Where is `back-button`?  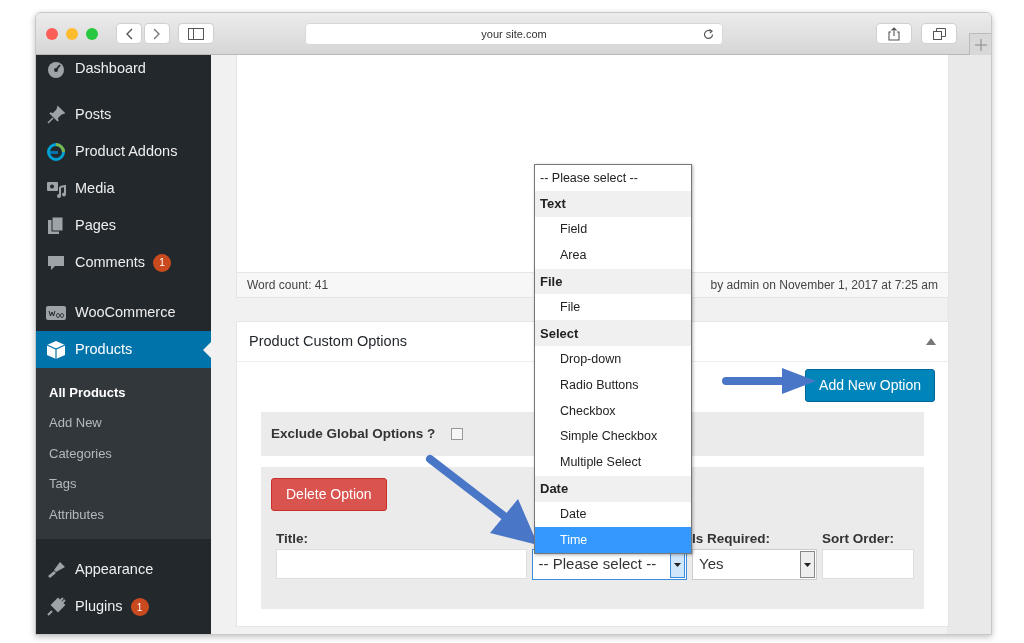
back-button is located at coordinates (129, 33).